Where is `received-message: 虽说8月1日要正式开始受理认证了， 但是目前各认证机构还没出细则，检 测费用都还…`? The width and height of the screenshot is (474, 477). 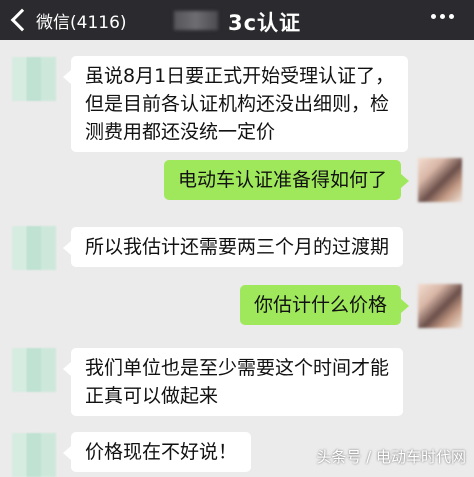 received-message: 虽说8月1日要正式开始受理认证了， 但是目前各认证机构还没出细则，检 测费用都还… is located at coordinates (235, 104).